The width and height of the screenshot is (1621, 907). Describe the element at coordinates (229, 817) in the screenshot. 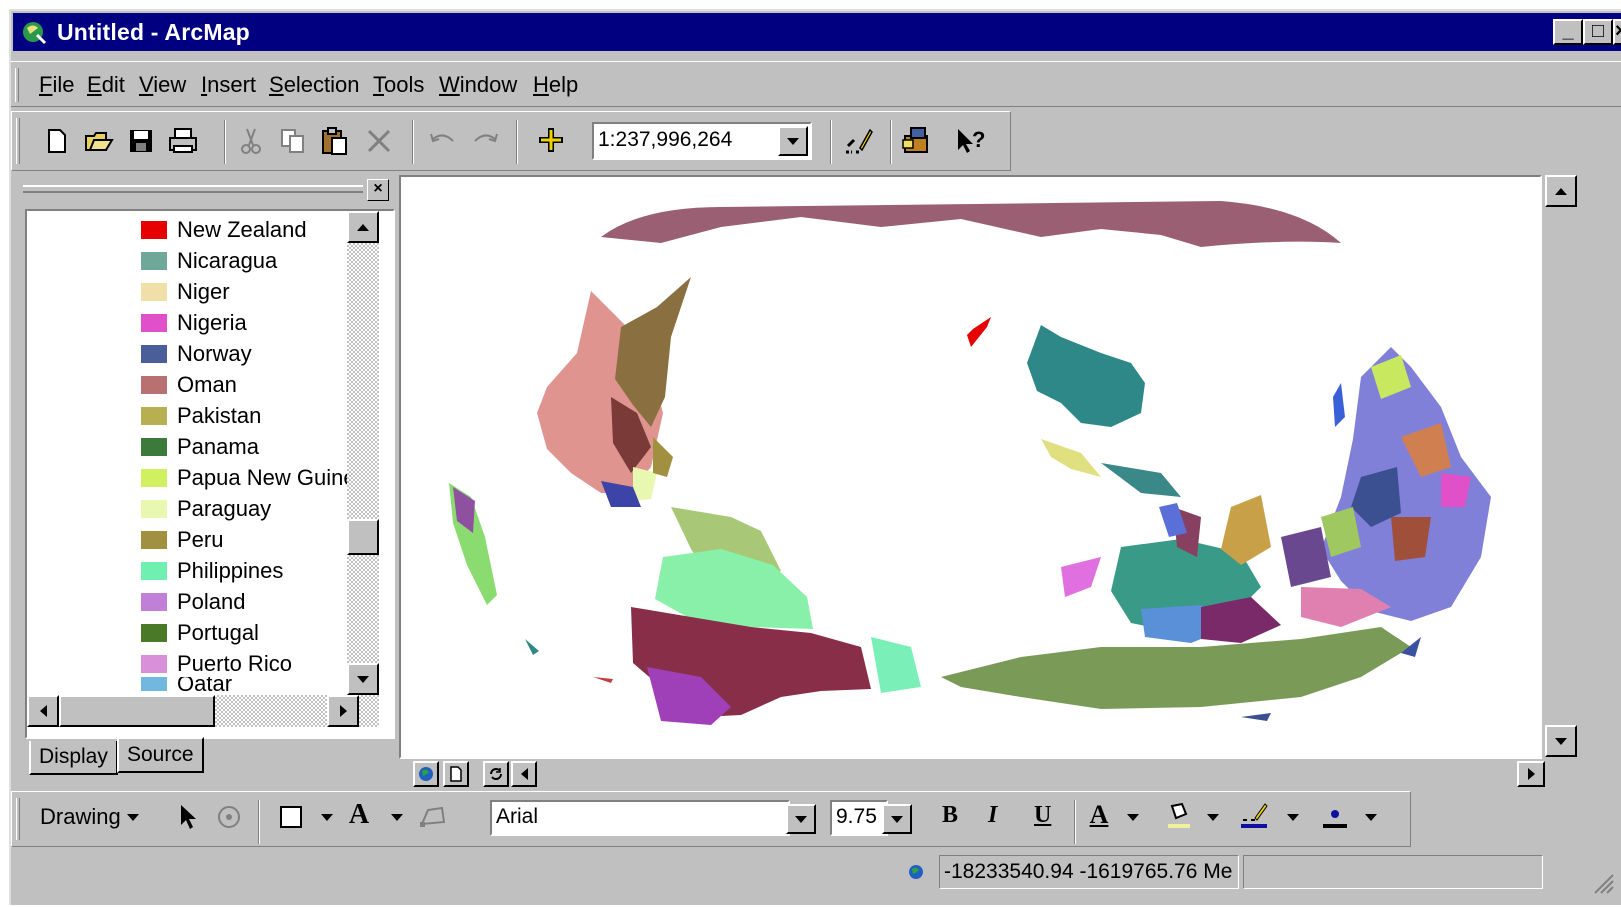

I see `rotate-icon` at that location.